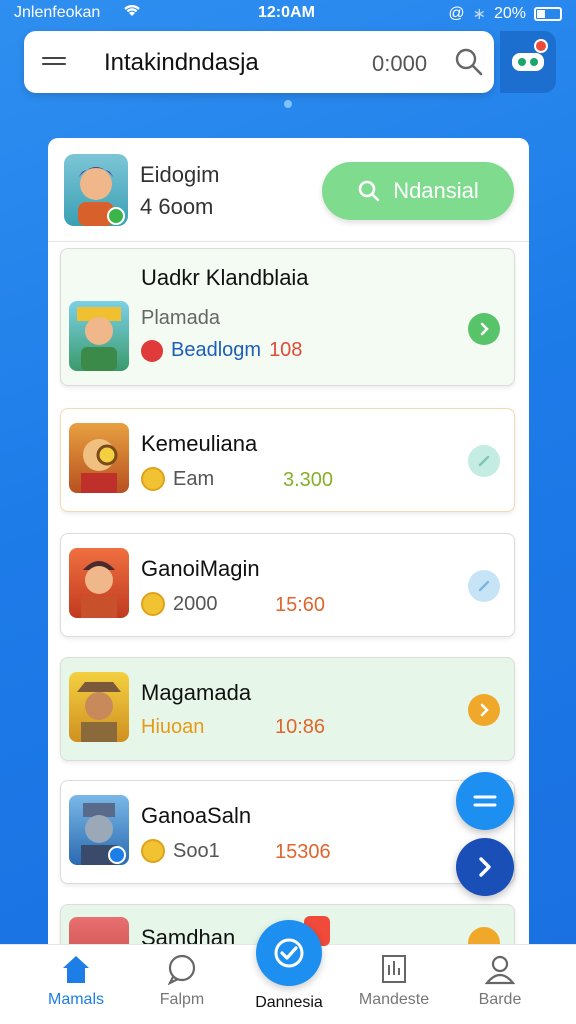 The width and height of the screenshot is (576, 1024). What do you see at coordinates (196, 815) in the screenshot?
I see `list-item-title: GanoaSaln` at bounding box center [196, 815].